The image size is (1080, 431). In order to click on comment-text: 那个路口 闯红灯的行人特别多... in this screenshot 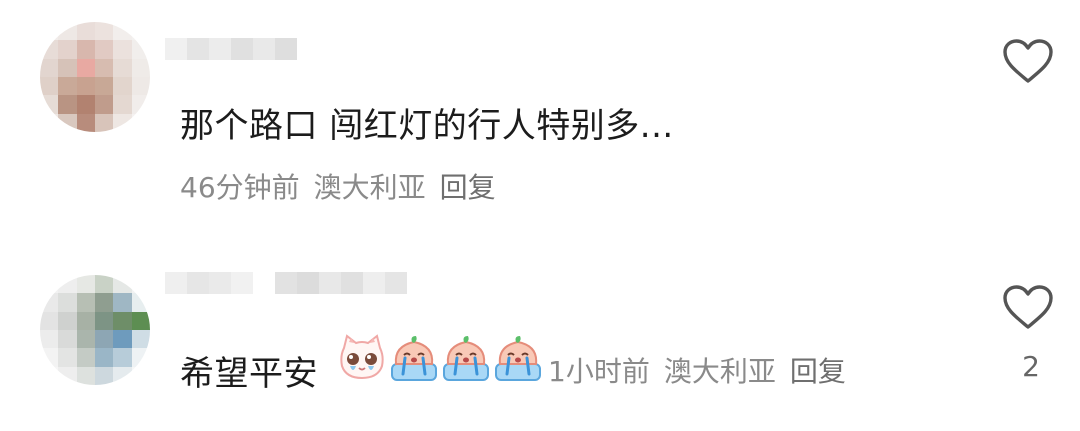, I will do `click(427, 126)`.